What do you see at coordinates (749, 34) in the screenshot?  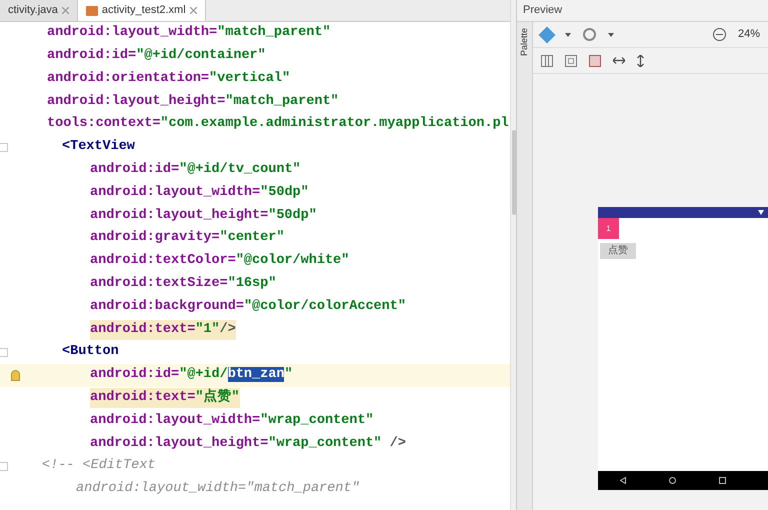 I see `zoom-level: 24%` at bounding box center [749, 34].